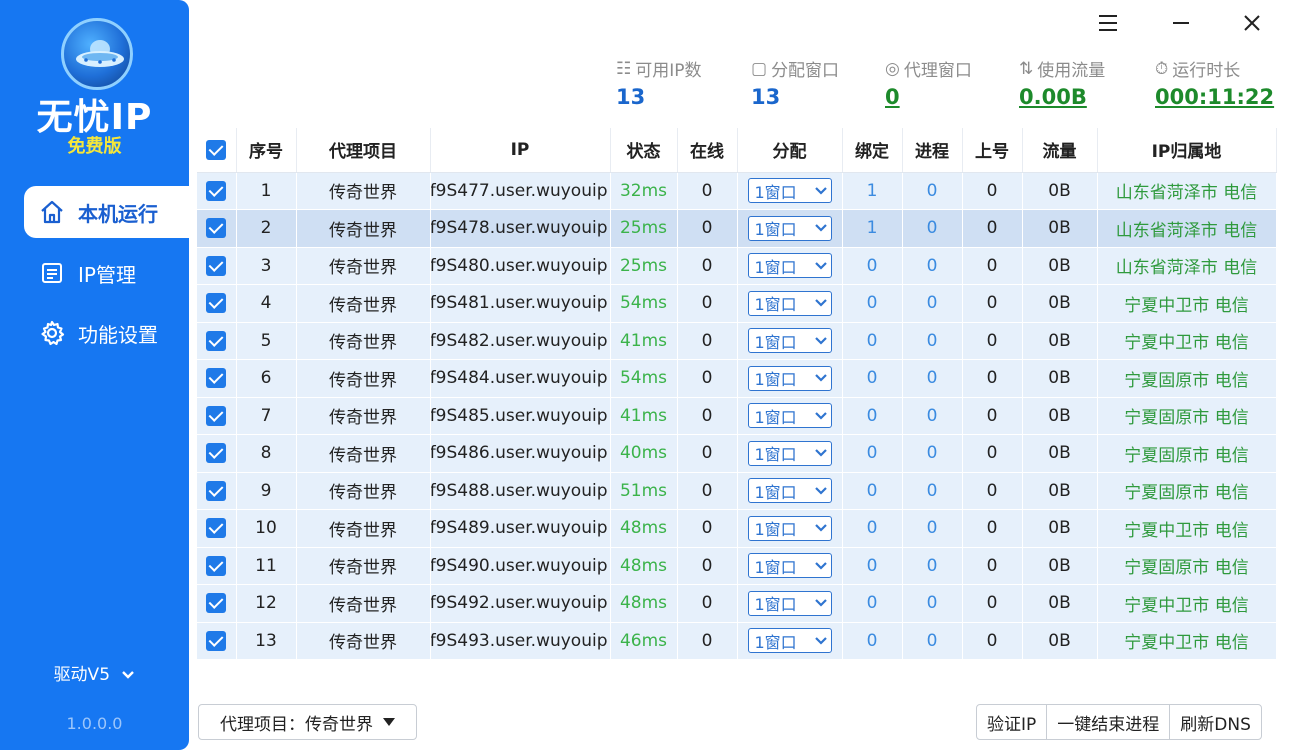 Image resolution: width=1289 pixels, height=750 pixels. Describe the element at coordinates (790, 150) in the screenshot. I see `column-header: 分配` at that location.